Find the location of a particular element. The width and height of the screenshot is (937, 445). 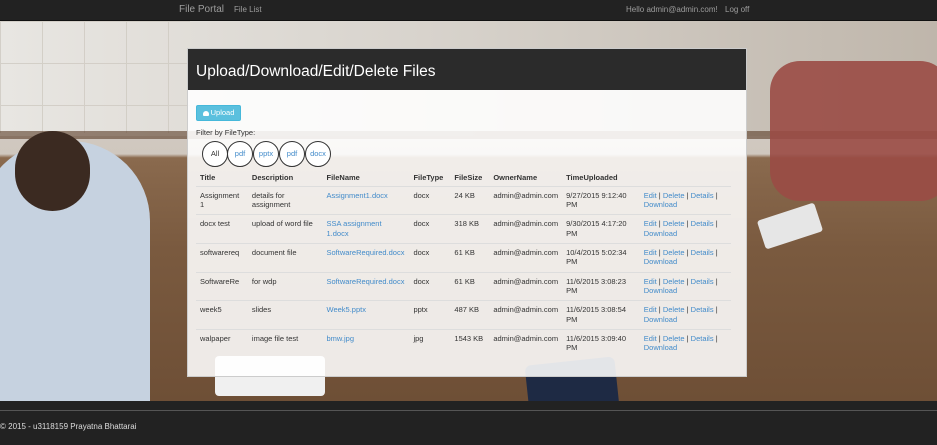

file-link: bmw.jpg is located at coordinates (341, 338).